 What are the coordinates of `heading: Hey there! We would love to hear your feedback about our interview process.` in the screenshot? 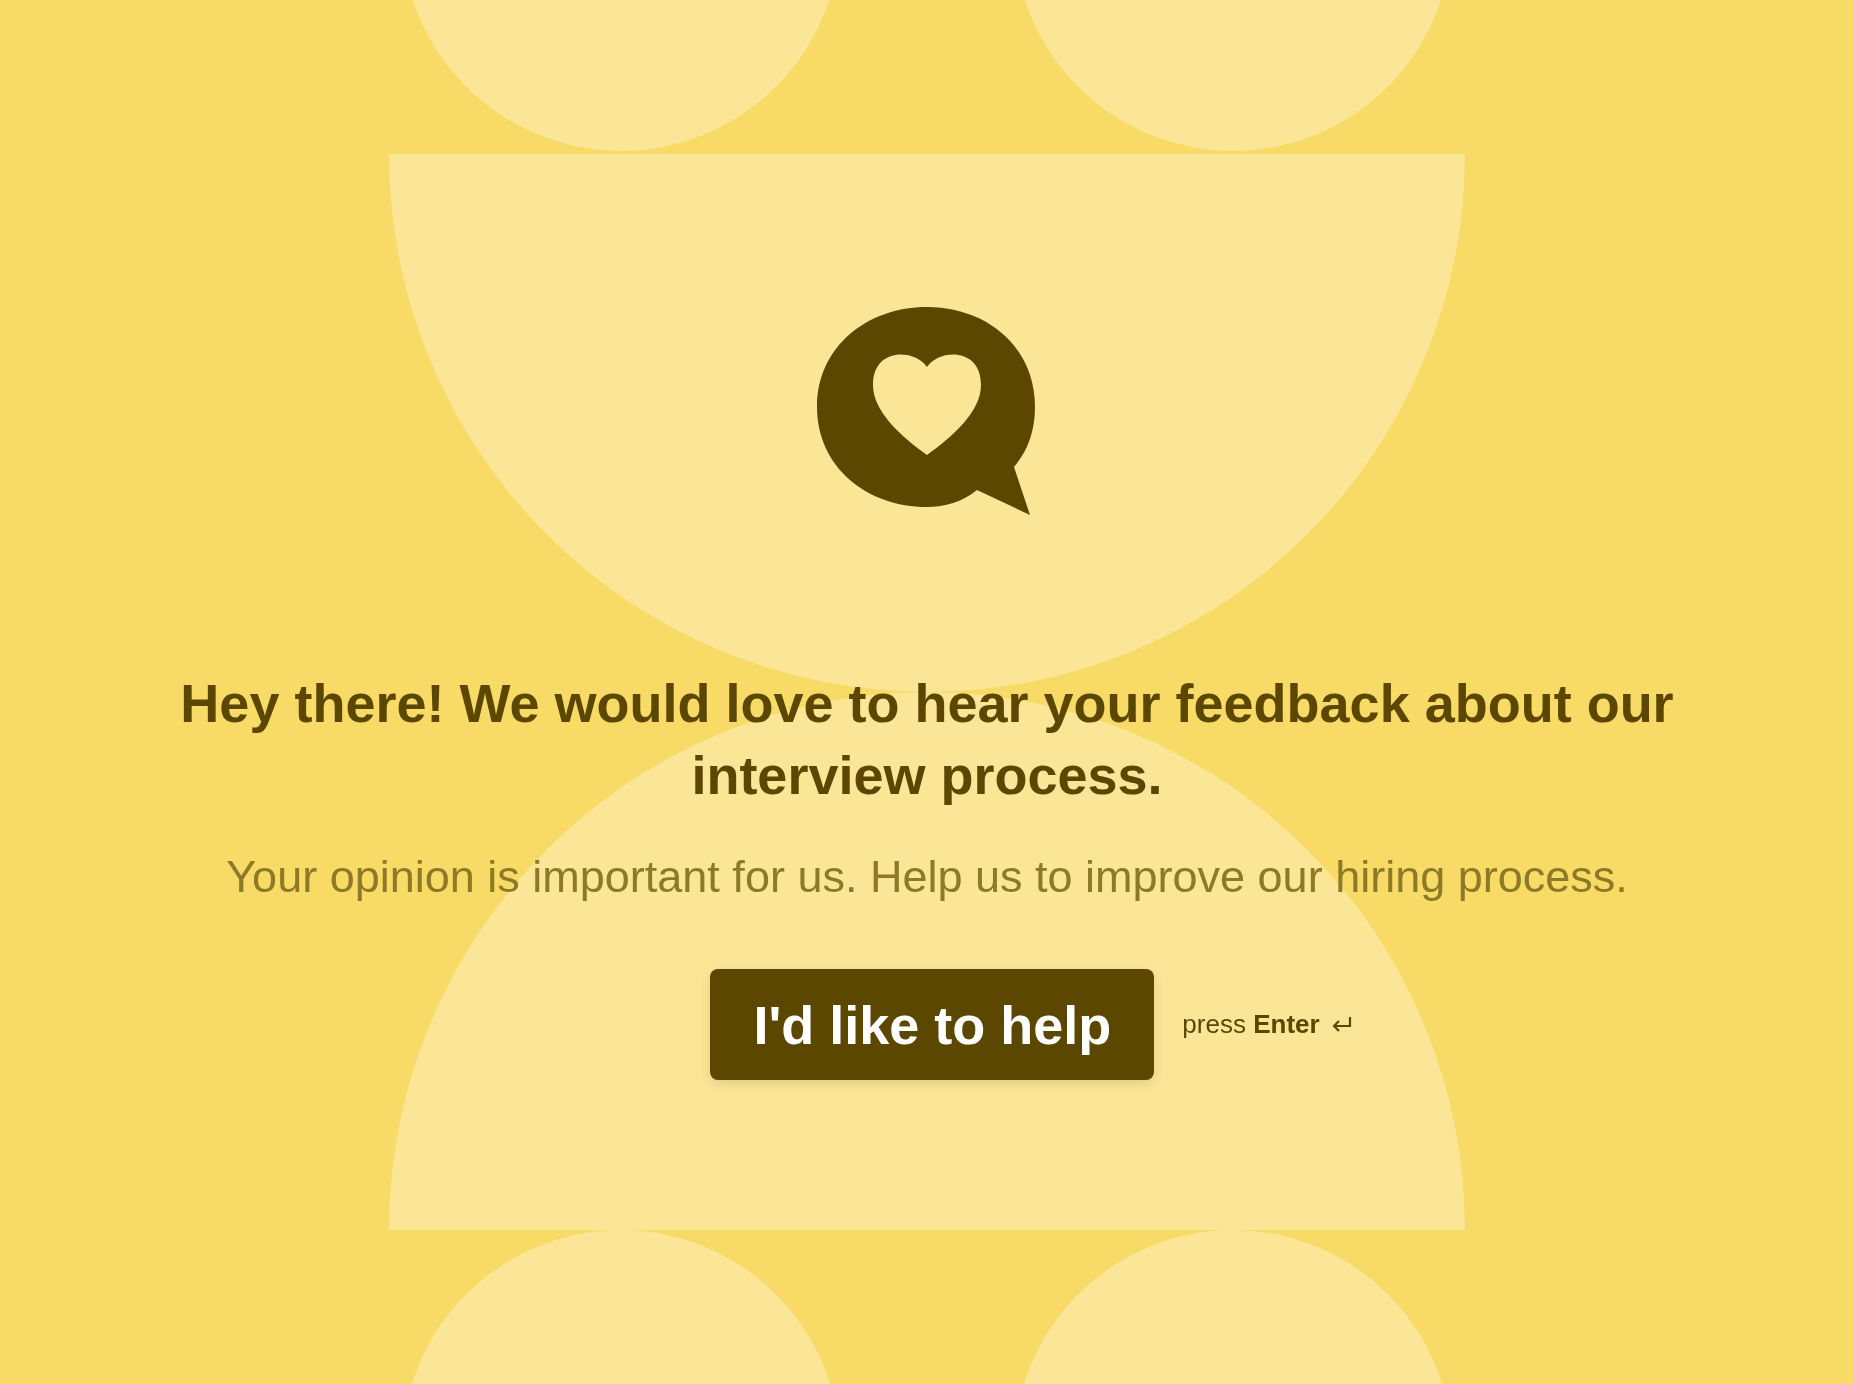 It's located at (927, 739).